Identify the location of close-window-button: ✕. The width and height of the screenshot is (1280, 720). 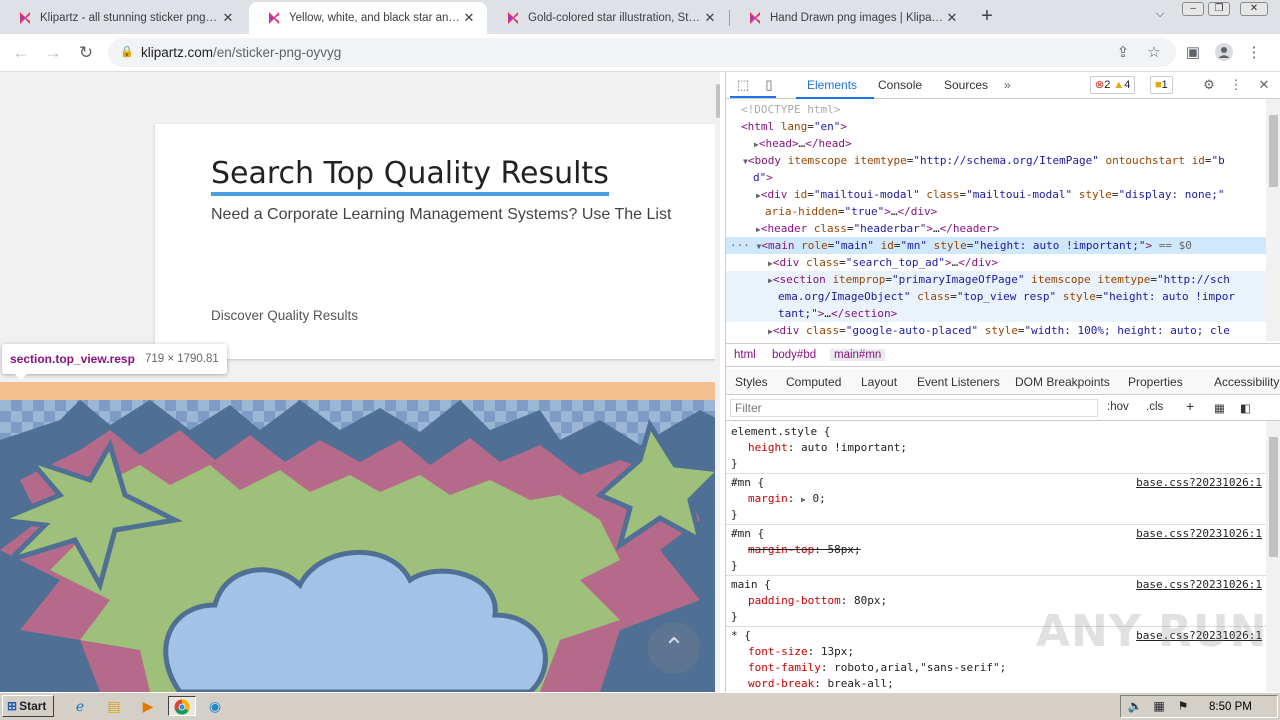
(1254, 9).